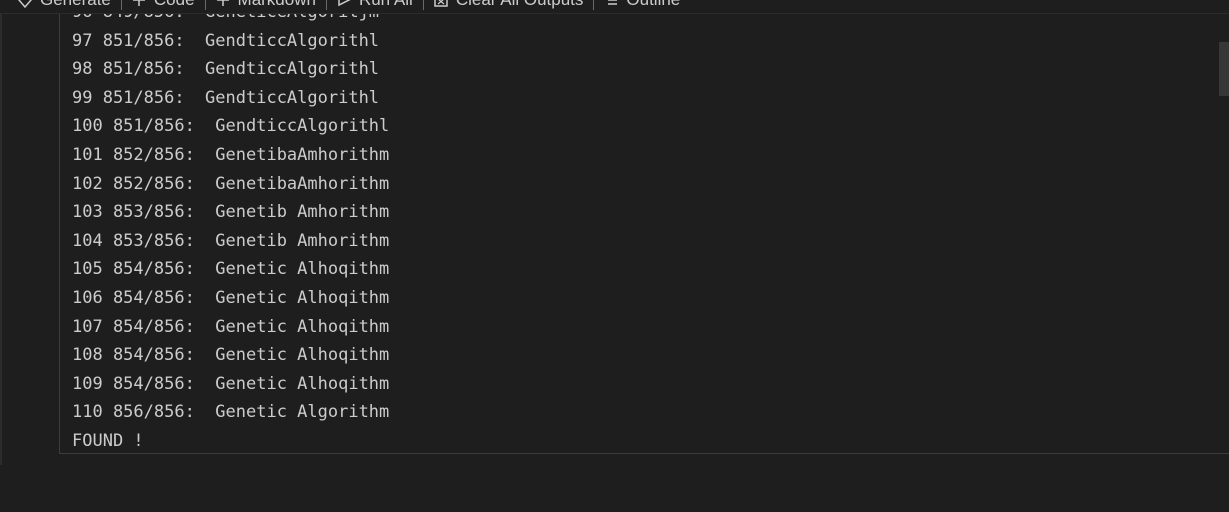 This screenshot has width=1229, height=512. I want to click on output-line: 110 856/856: Genetic Algorithm, so click(231, 412).